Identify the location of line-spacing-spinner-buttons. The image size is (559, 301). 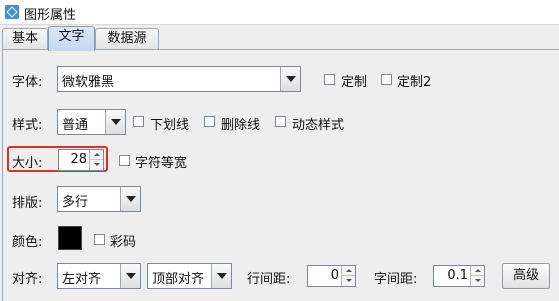
(348, 276).